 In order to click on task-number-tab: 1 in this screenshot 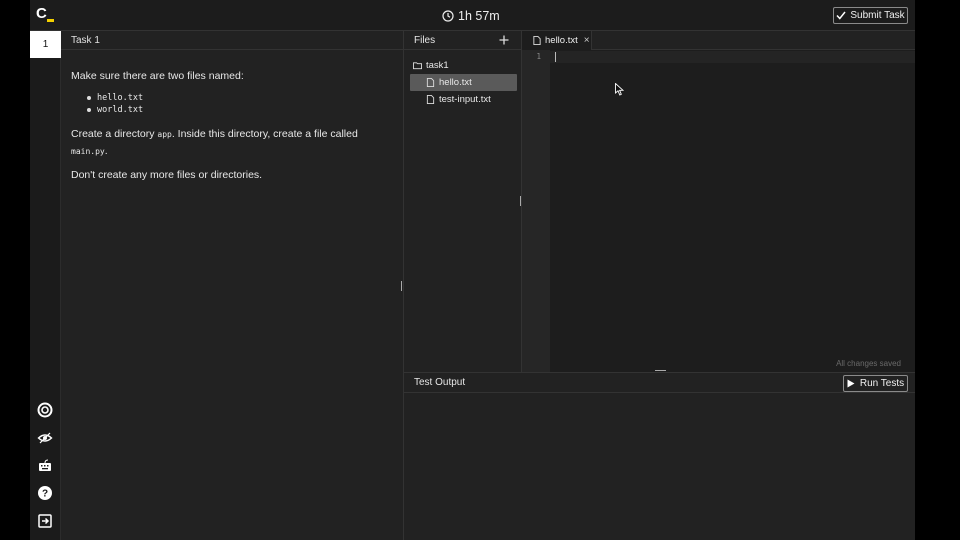, I will do `click(45, 44)`.